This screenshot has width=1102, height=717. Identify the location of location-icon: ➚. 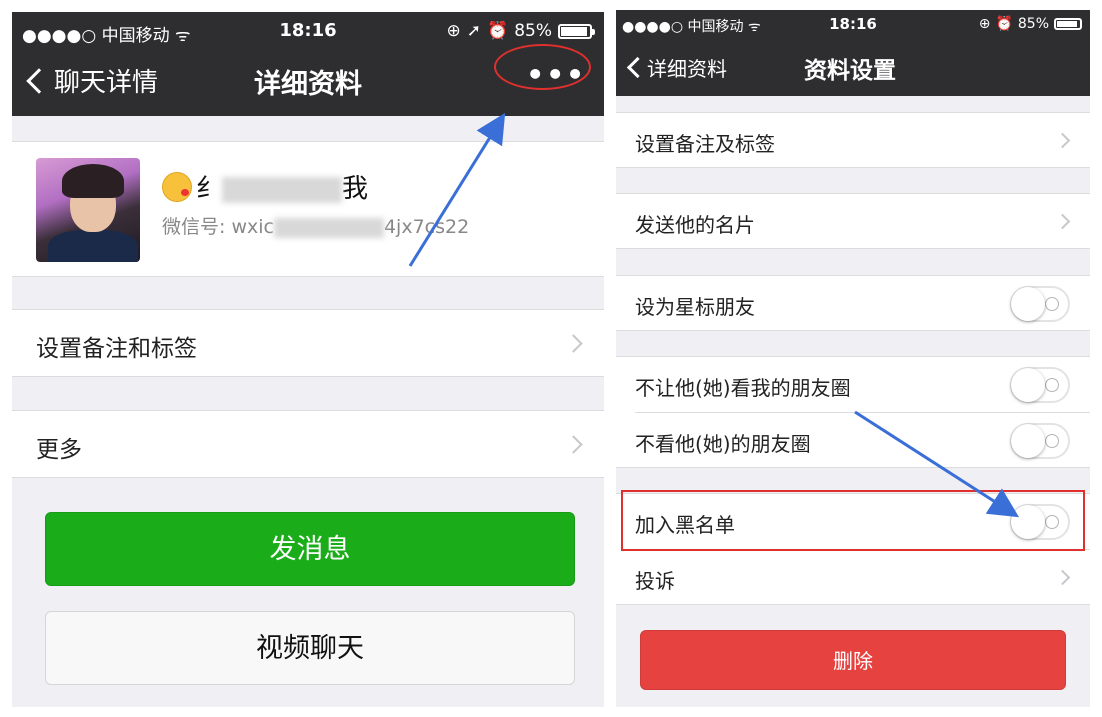
(474, 31).